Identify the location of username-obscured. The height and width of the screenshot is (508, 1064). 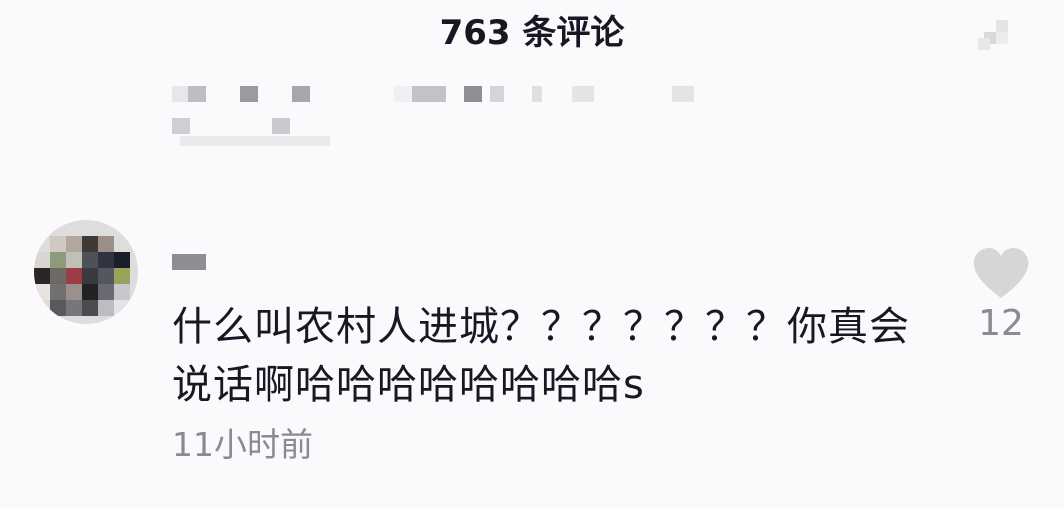
(189, 262).